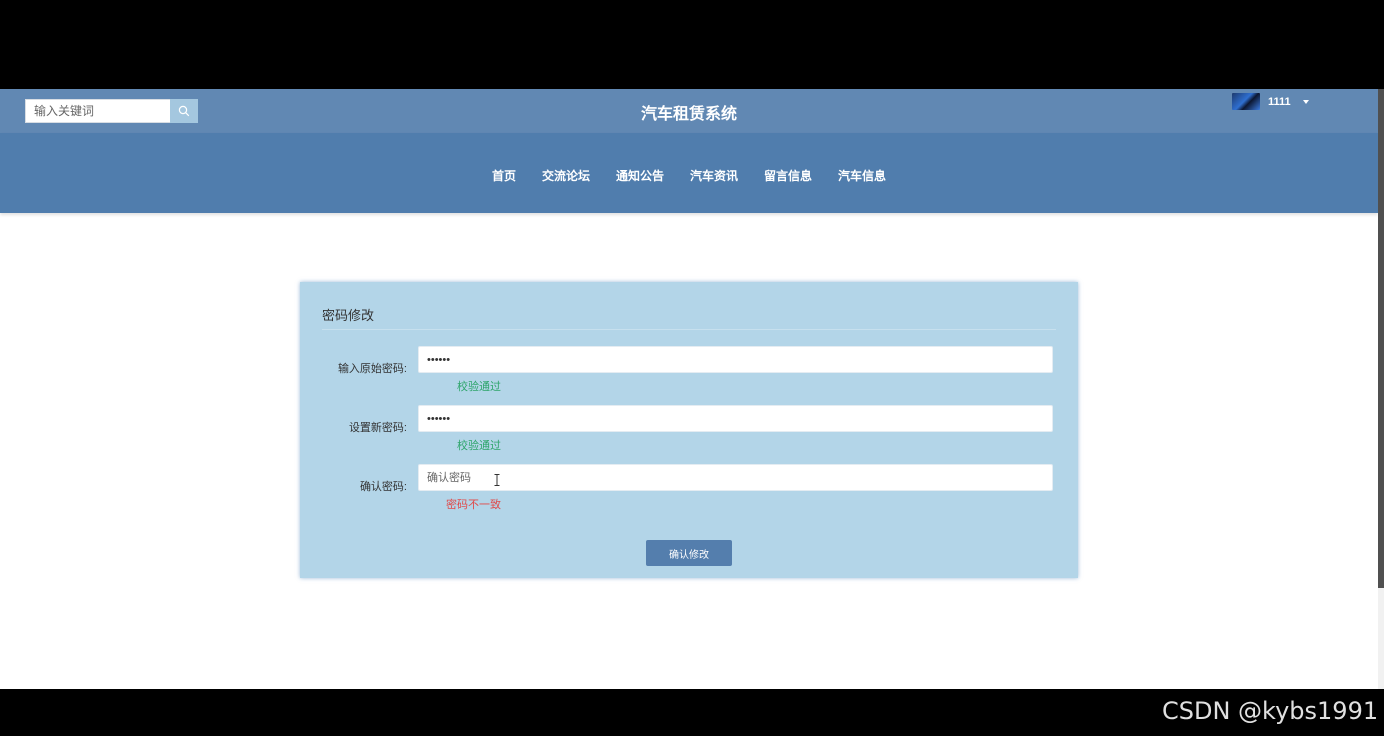 The width and height of the screenshot is (1384, 736). Describe the element at coordinates (735, 359) in the screenshot. I see `old-password-field` at that location.